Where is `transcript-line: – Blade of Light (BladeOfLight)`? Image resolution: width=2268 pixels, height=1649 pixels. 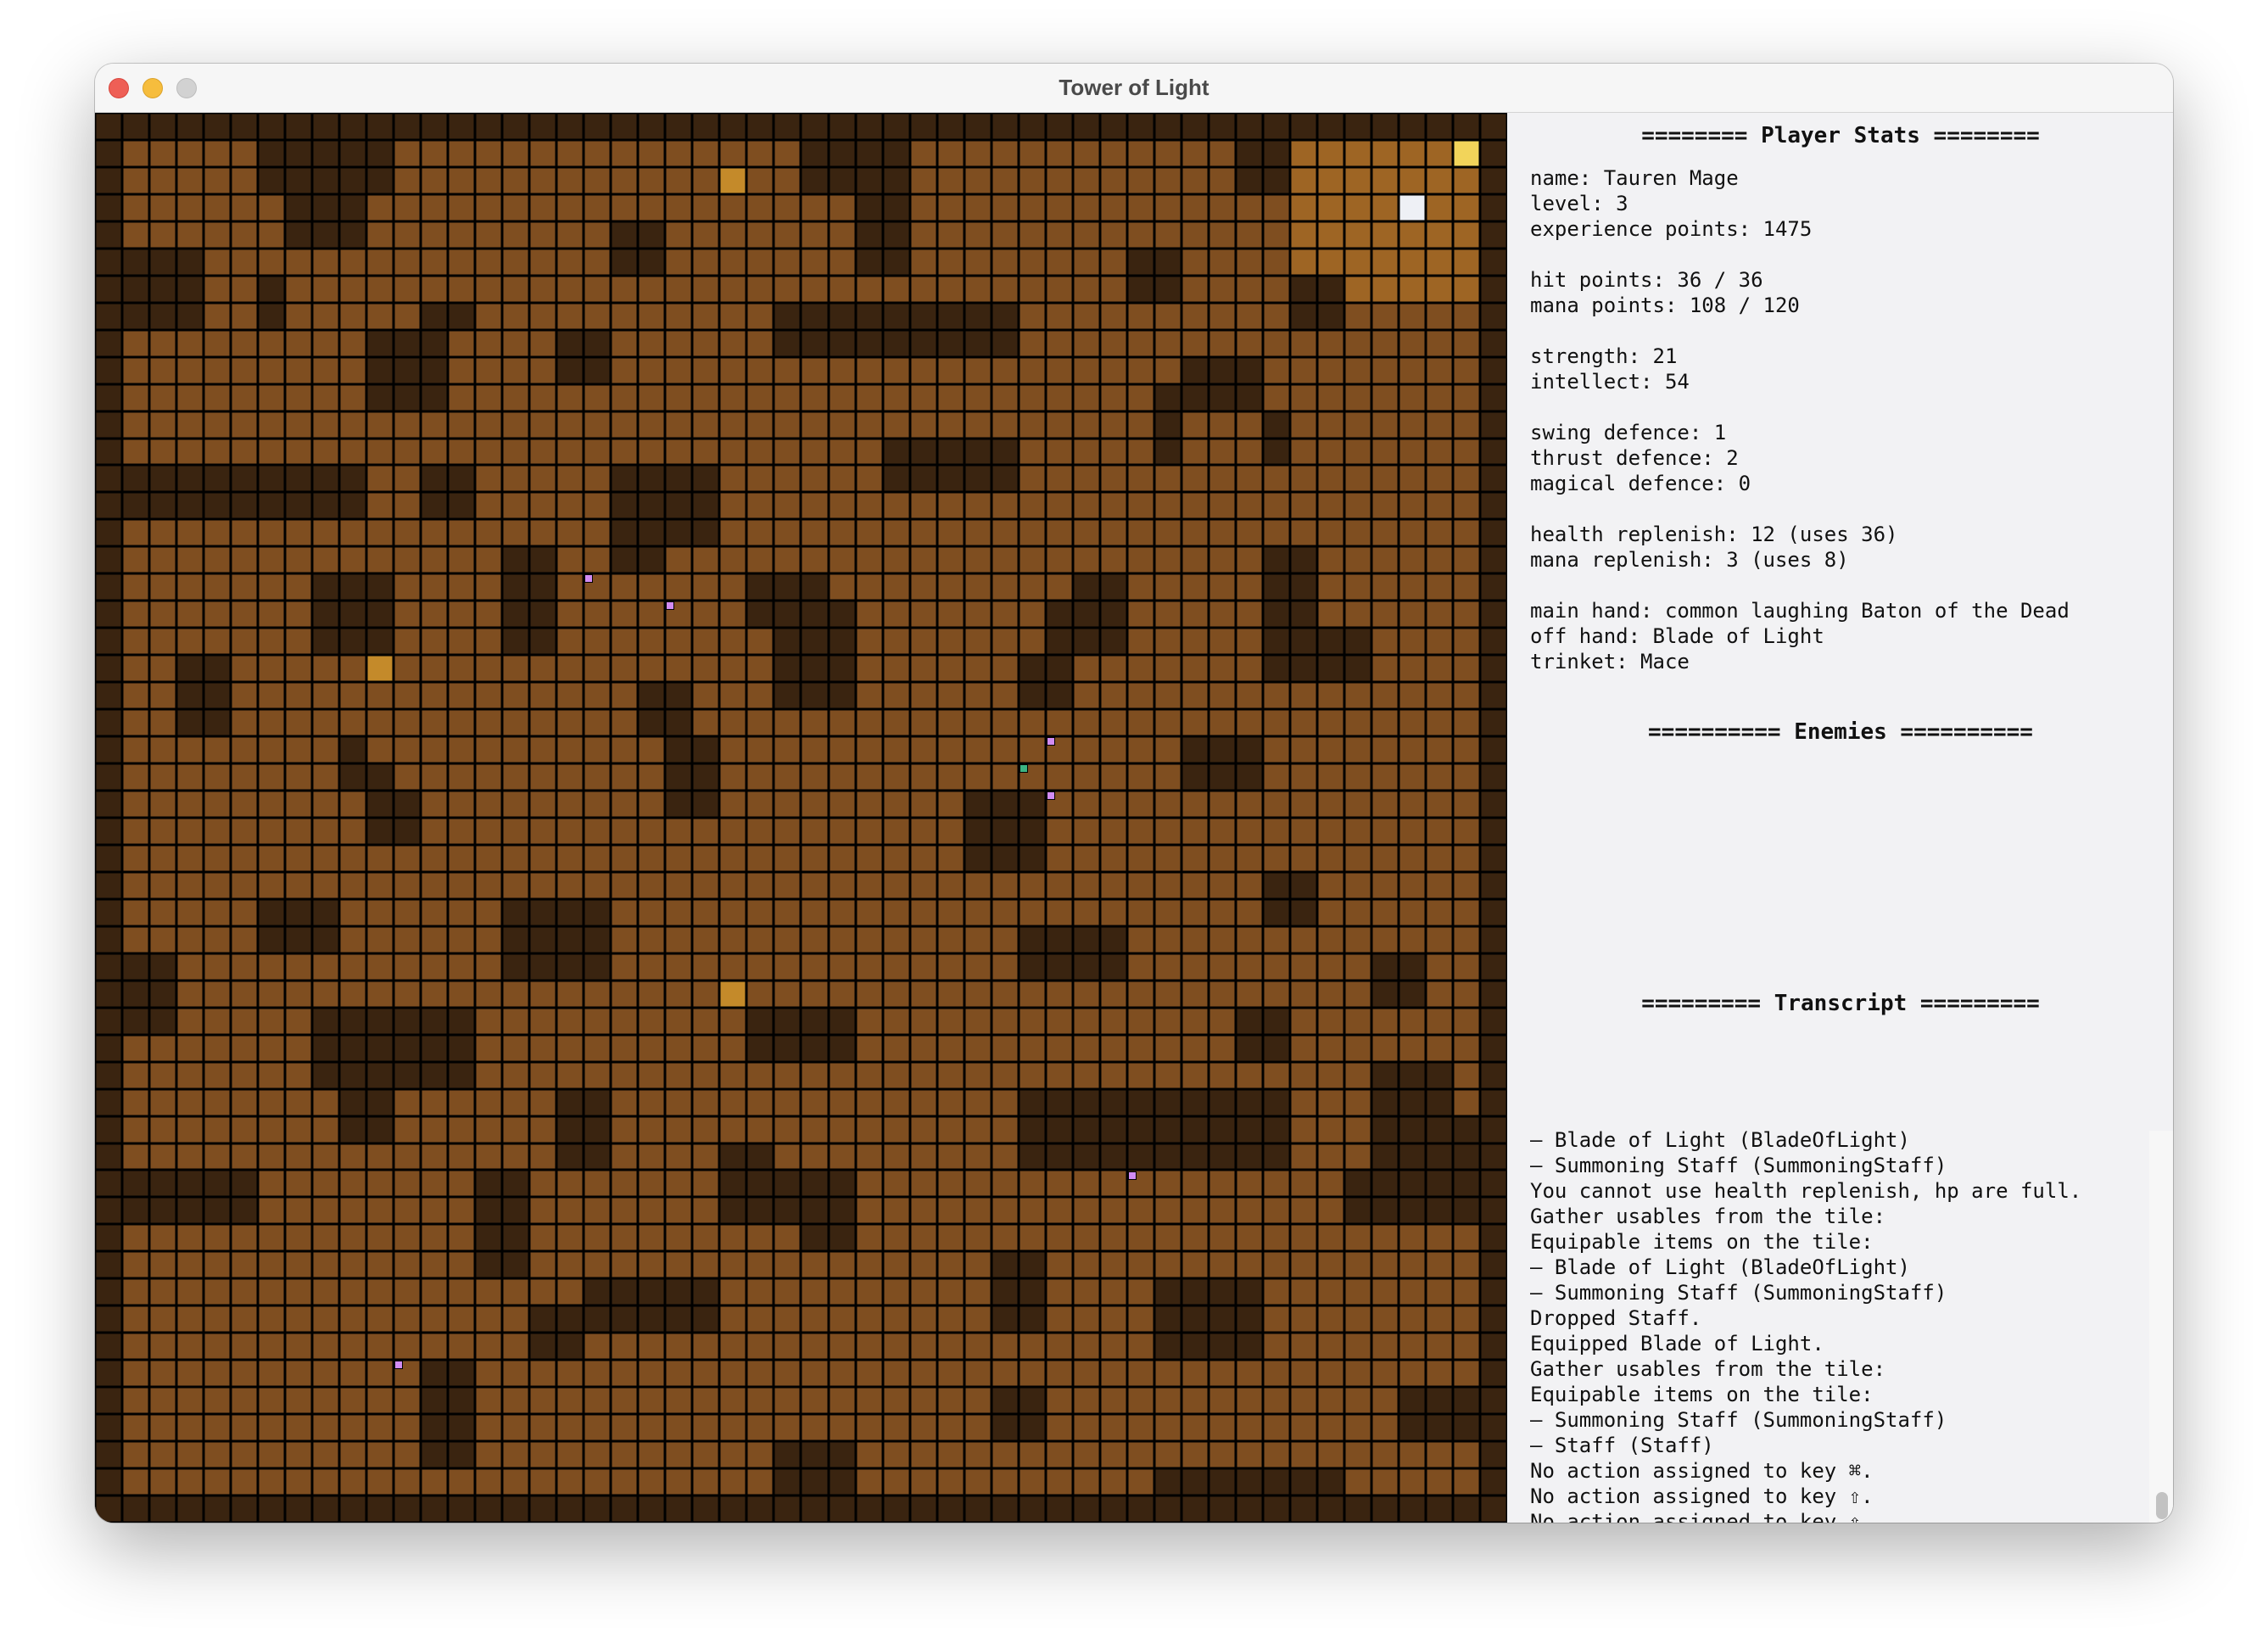
transcript-line: – Blade of Light (BladeOfLight) is located at coordinates (1720, 1140).